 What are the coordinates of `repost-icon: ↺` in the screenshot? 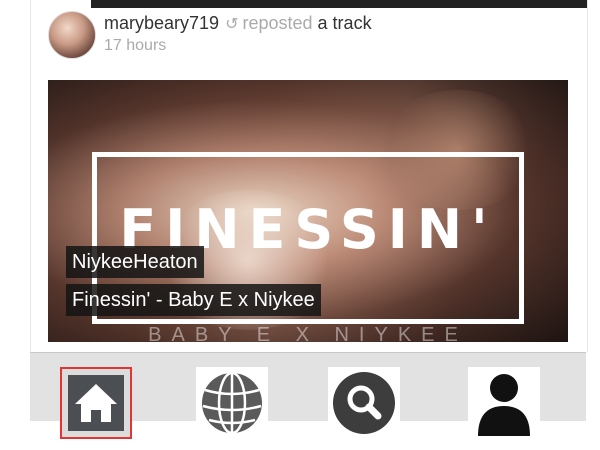 It's located at (232, 24).